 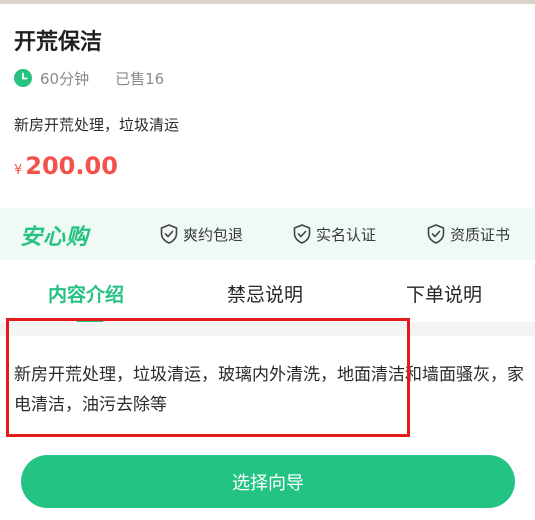 What do you see at coordinates (97, 125) in the screenshot?
I see `short-description: 新房开荒处理，垃圾清运` at bounding box center [97, 125].